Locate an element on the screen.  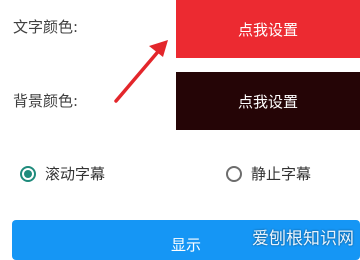
watermark: 爱刨根知识网 is located at coordinates (303, 239).